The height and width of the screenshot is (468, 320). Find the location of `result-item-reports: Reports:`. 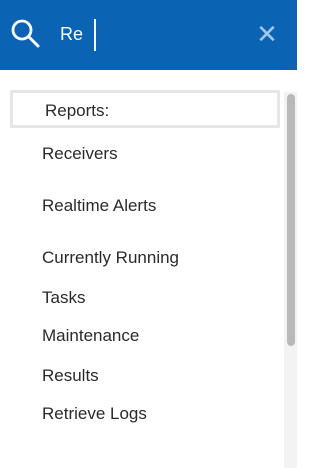

result-item-reports: Reports: is located at coordinates (145, 109).